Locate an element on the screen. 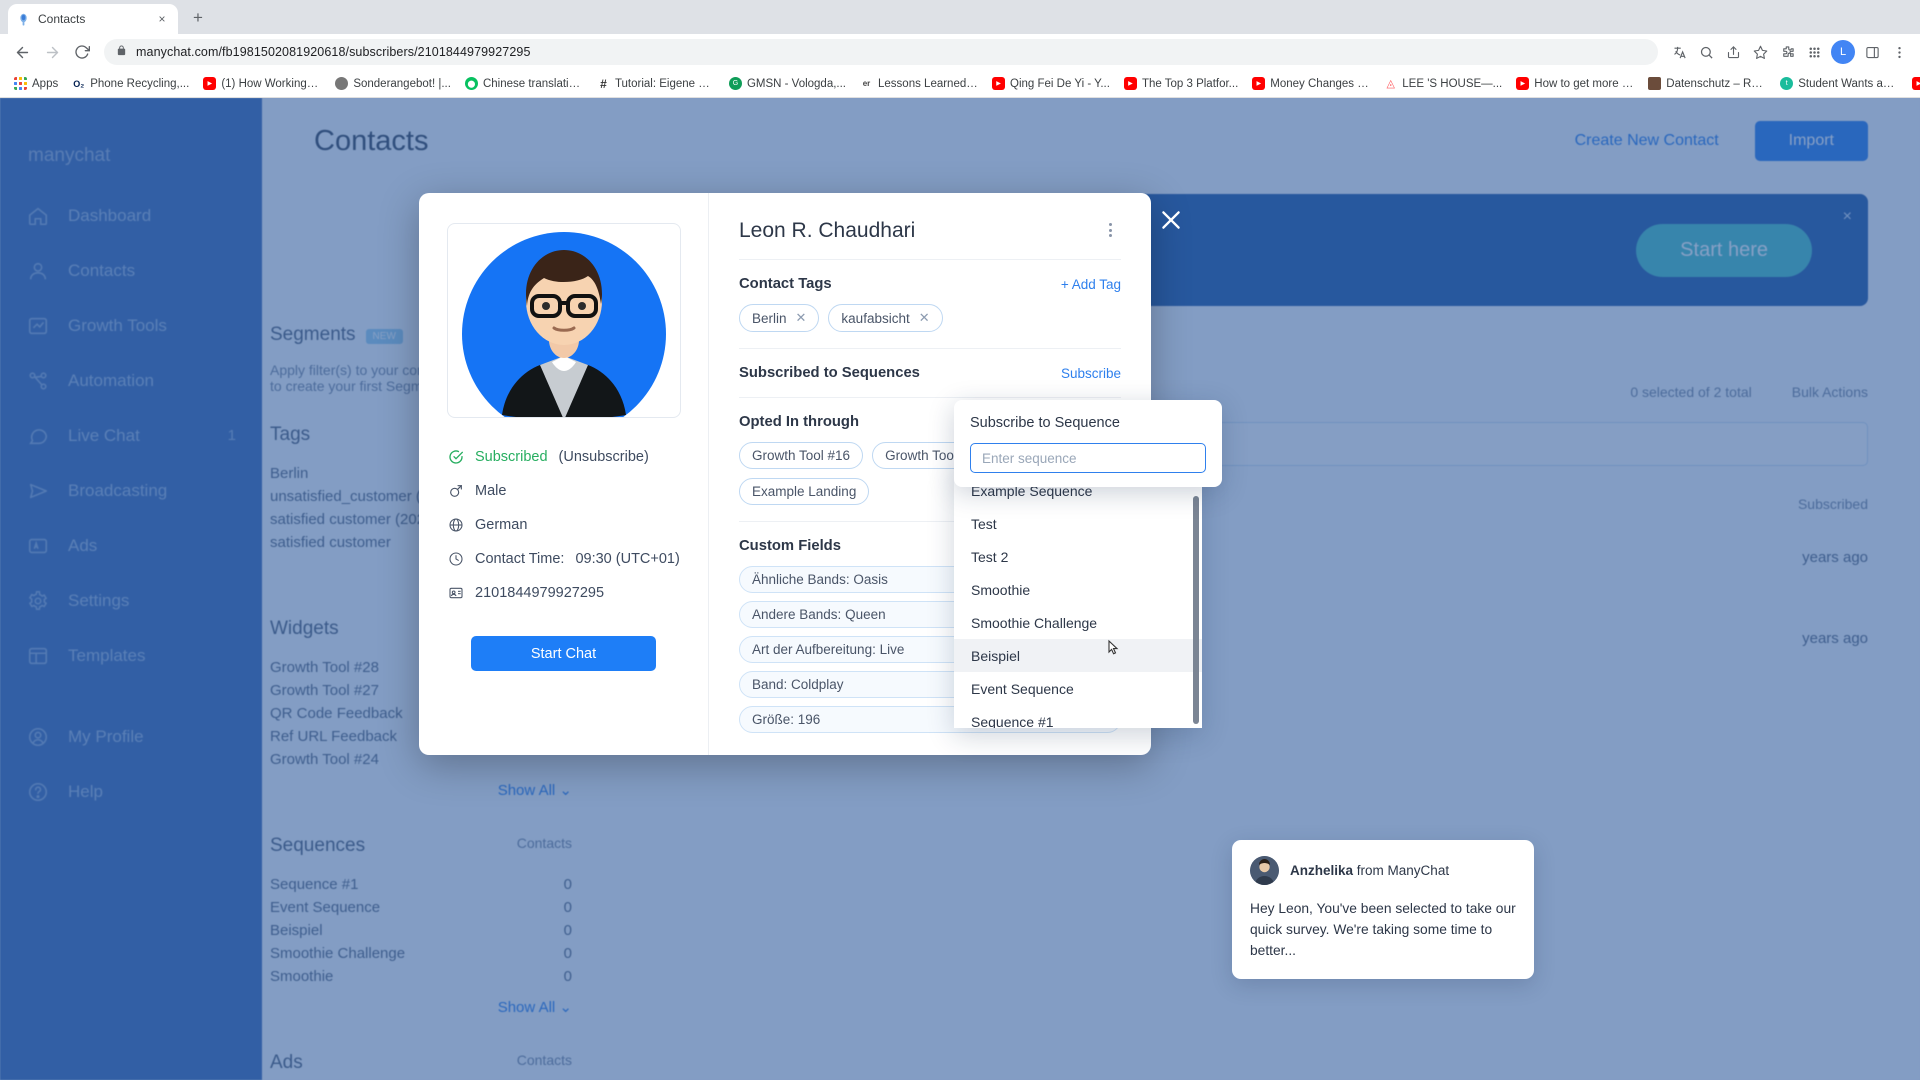 This screenshot has width=1920, height=1080. male-gender-icon is located at coordinates (455, 491).